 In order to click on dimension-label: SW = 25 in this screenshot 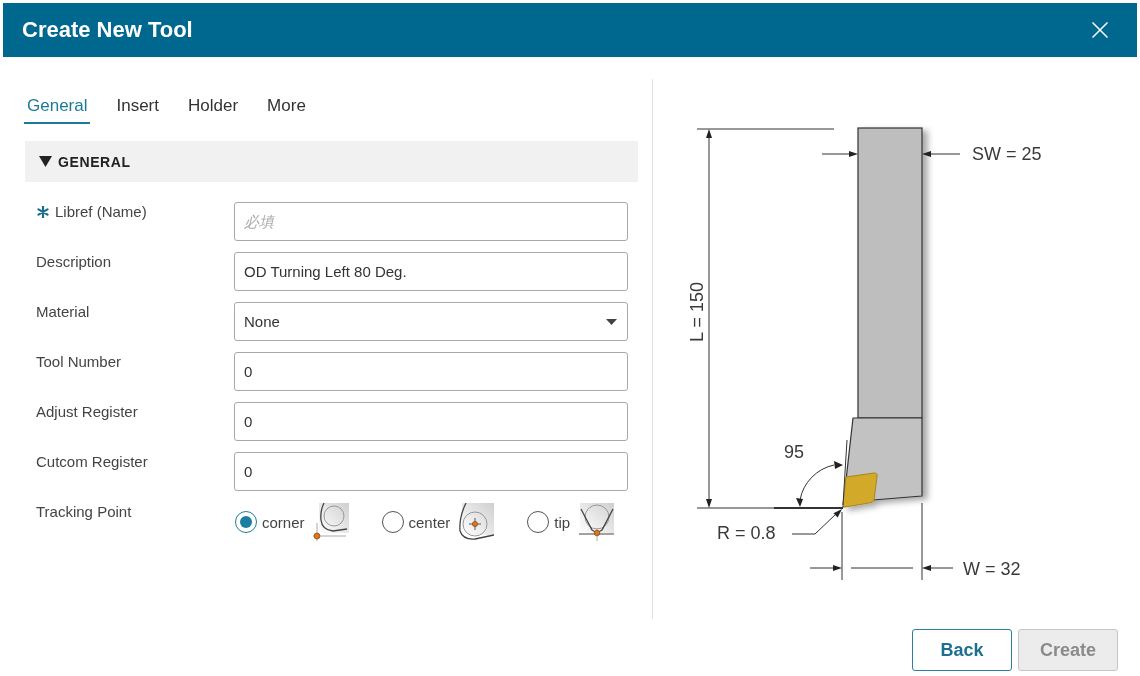, I will do `click(1007, 154)`.